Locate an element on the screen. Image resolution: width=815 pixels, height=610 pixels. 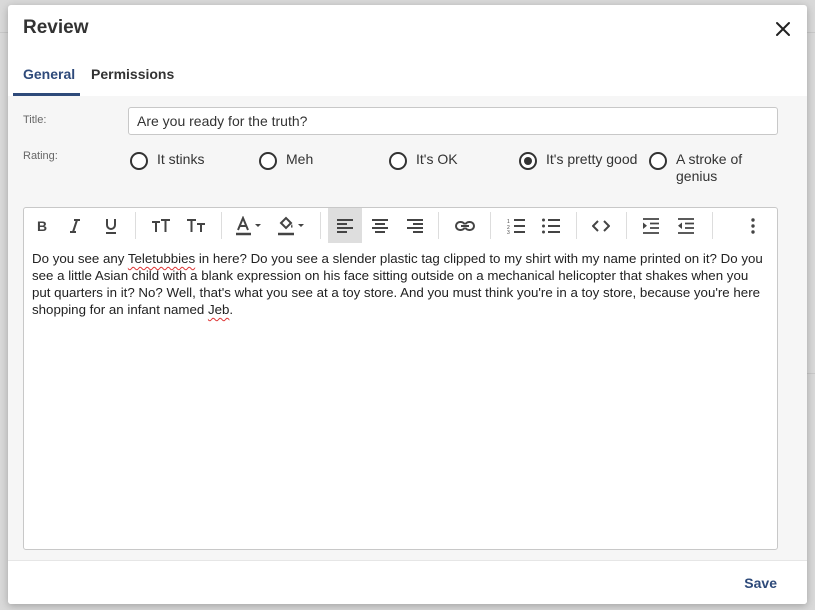
rating-option-label: A stroke of genius is located at coordinates (709, 167).